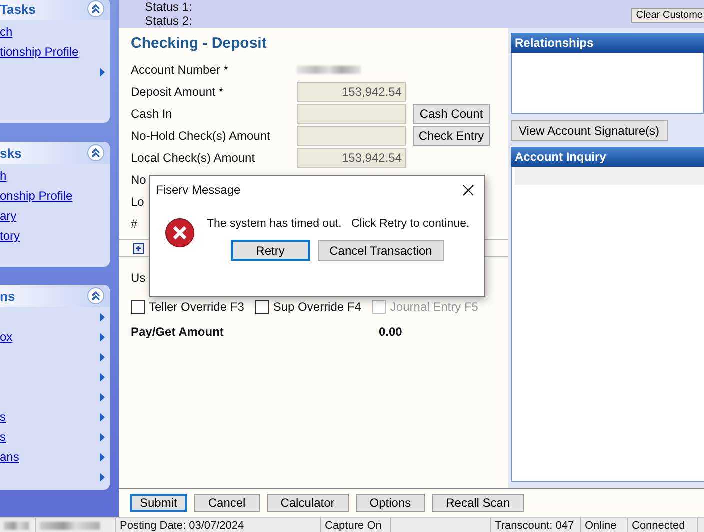 The height and width of the screenshot is (532, 704). What do you see at coordinates (168, 7) in the screenshot?
I see `status-label: Status 1:` at bounding box center [168, 7].